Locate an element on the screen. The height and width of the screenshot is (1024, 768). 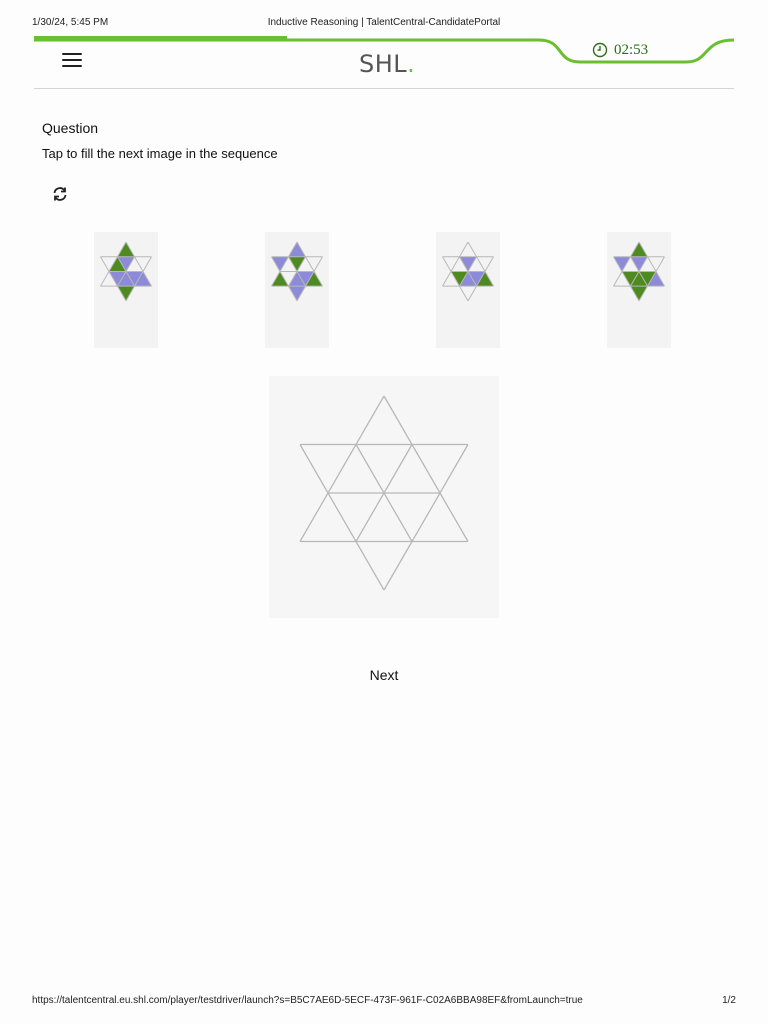
timer-value: 02:53 is located at coordinates (631, 49).